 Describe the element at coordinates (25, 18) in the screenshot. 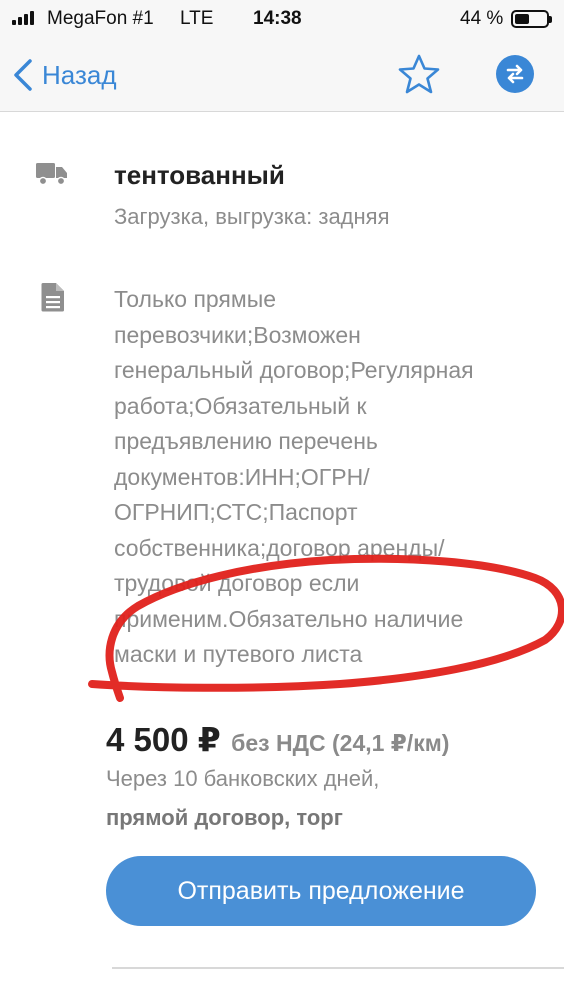

I see `signal-icon` at that location.